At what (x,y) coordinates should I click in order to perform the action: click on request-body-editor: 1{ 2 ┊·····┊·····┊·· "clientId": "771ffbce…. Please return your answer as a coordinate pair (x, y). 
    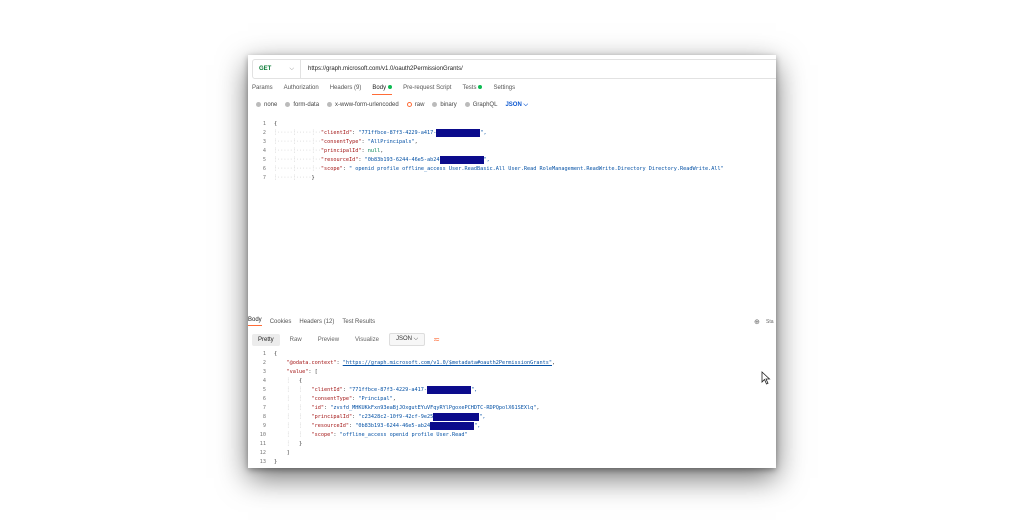
    Looking at the image, I should click on (489, 151).